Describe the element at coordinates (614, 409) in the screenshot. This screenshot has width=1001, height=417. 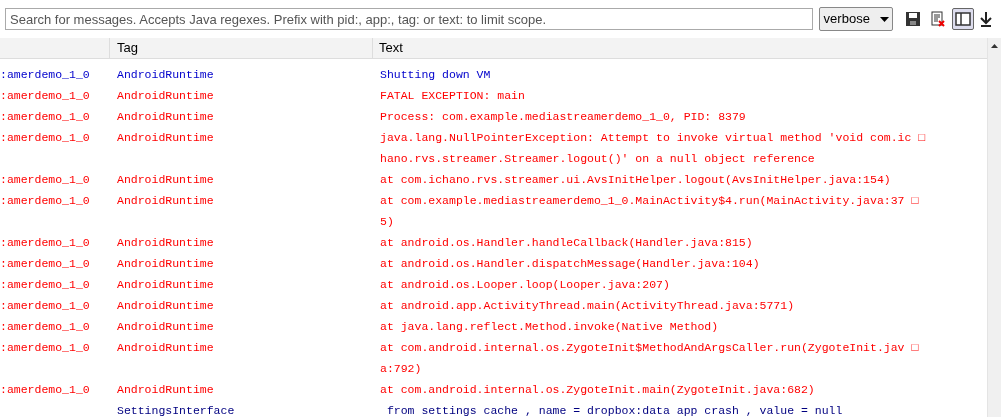
I see `message-line: from settings cache , name = dropbox:data app crash , value = null` at that location.